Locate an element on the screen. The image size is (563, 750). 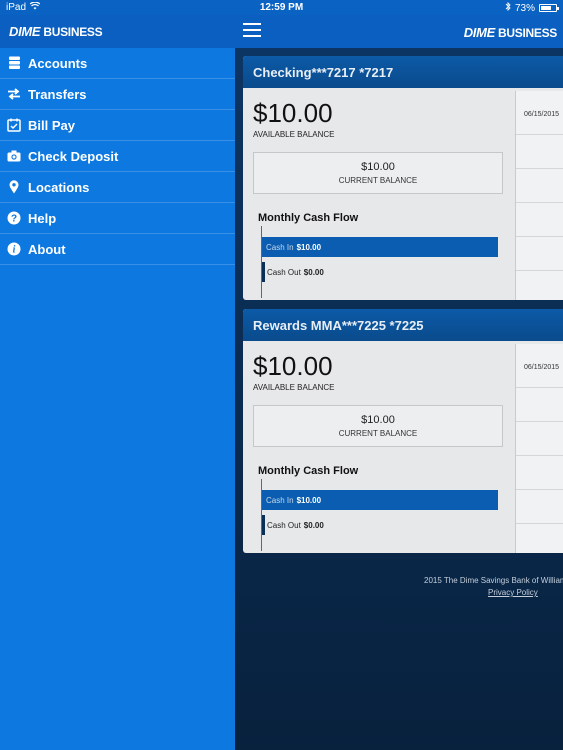
battery-fill is located at coordinates (546, 8).